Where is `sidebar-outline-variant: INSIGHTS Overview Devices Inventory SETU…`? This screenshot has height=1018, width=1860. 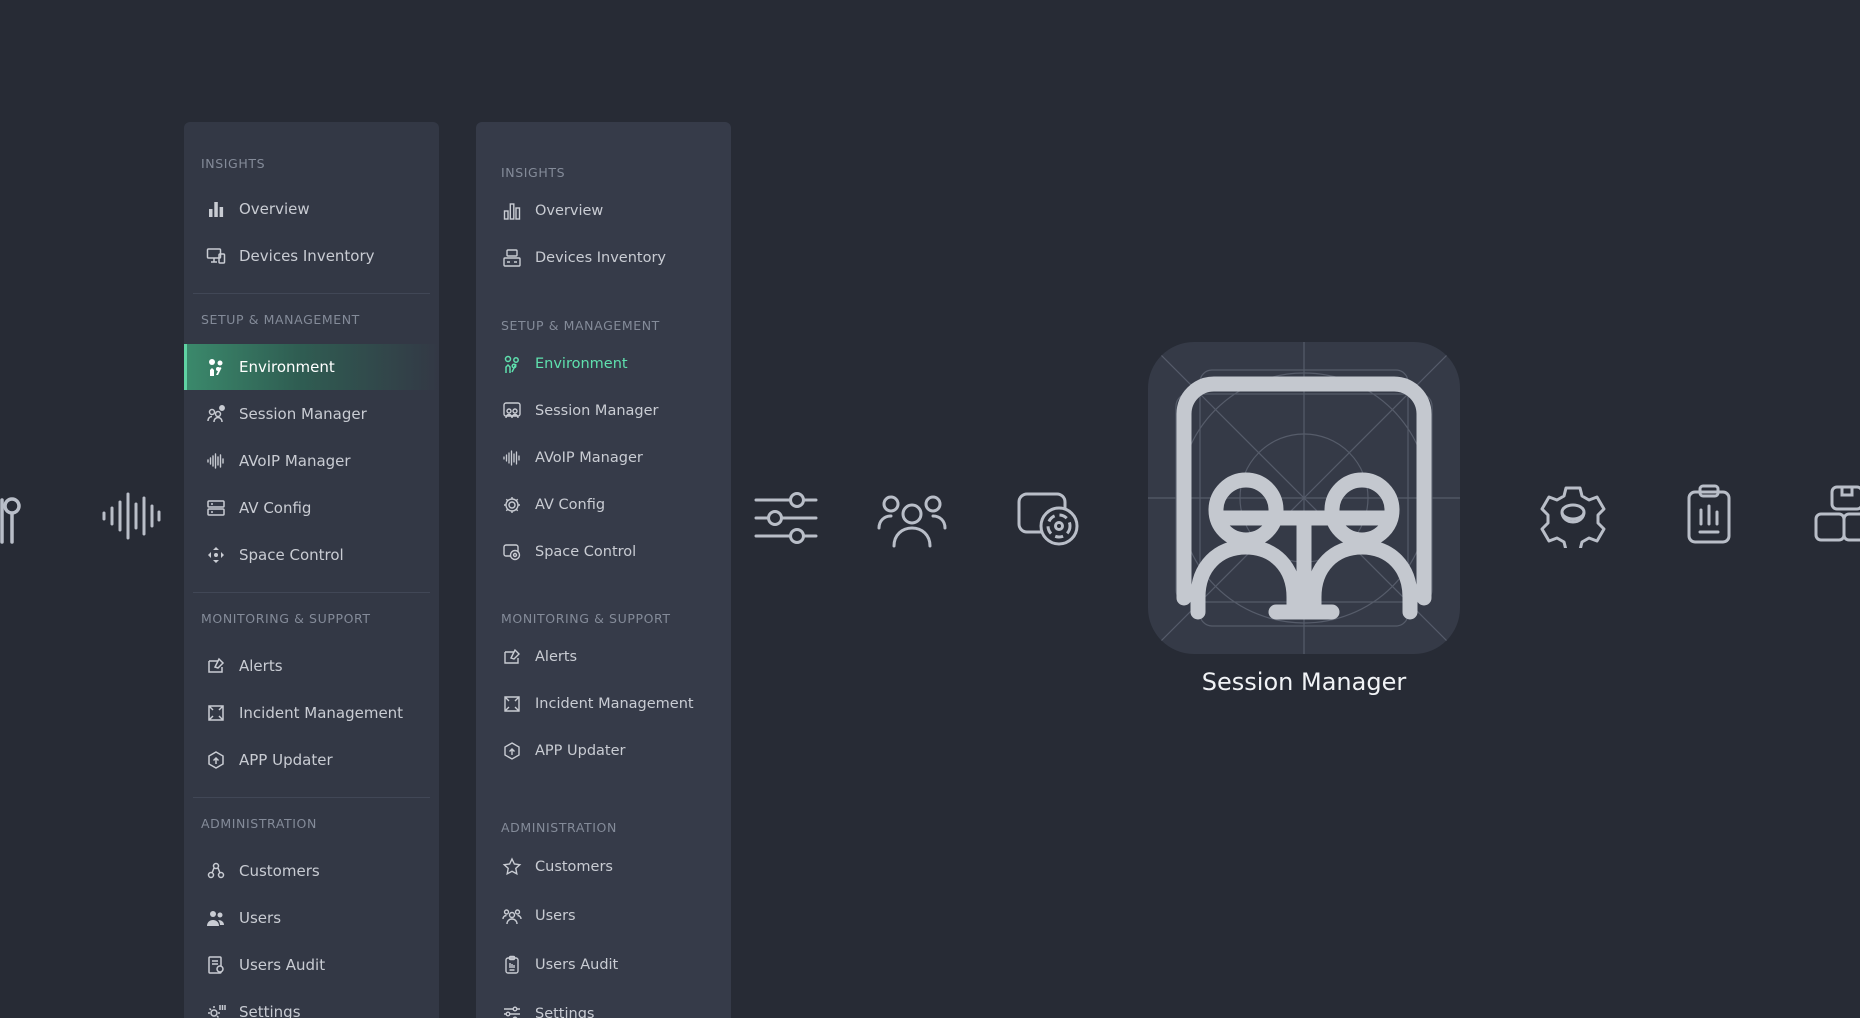 sidebar-outline-variant: INSIGHTS Overview Devices Inventory SETU… is located at coordinates (603, 570).